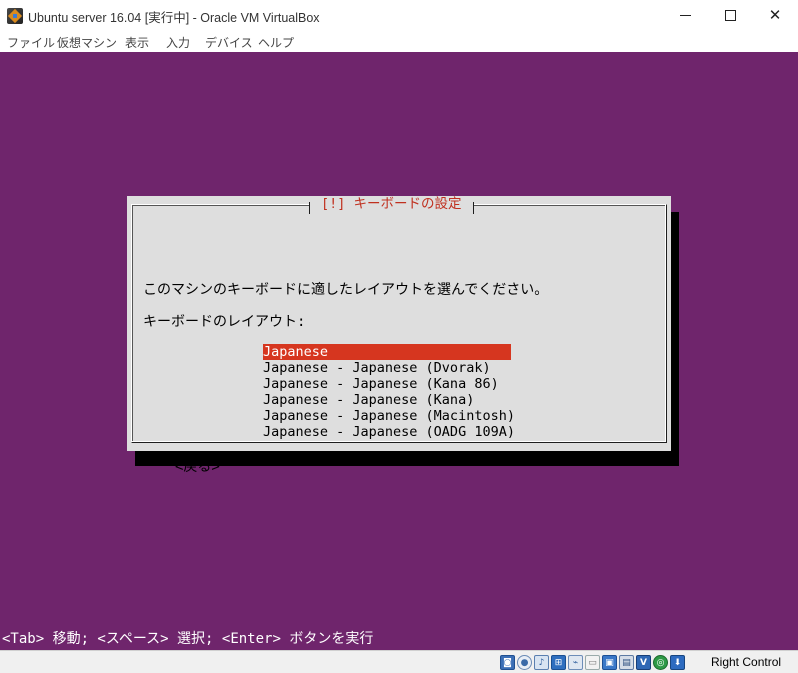  I want to click on usb-icon: ⌁, so click(575, 662).